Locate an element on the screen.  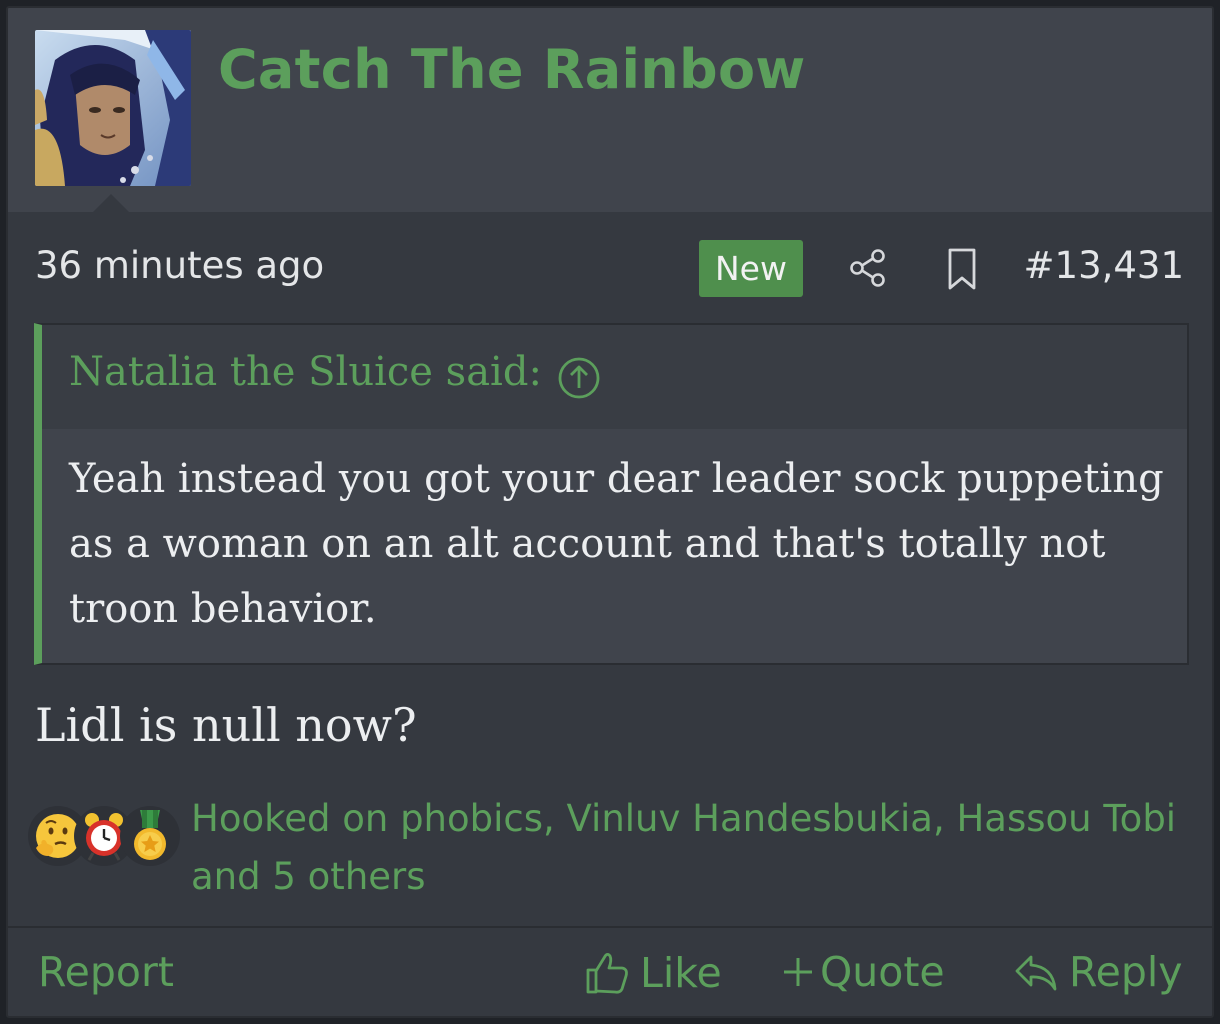
reaction-icons is located at coordinates (108, 841).